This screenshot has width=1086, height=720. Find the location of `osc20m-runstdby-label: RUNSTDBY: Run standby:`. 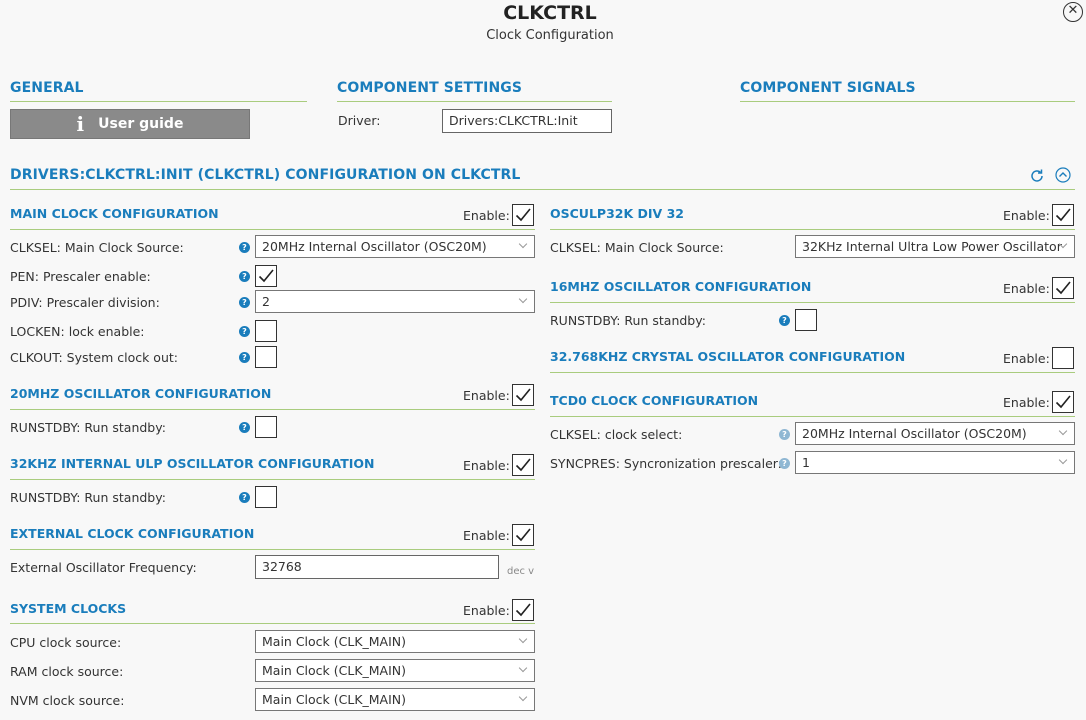

osc20m-runstdby-label: RUNSTDBY: Run standby: is located at coordinates (88, 427).